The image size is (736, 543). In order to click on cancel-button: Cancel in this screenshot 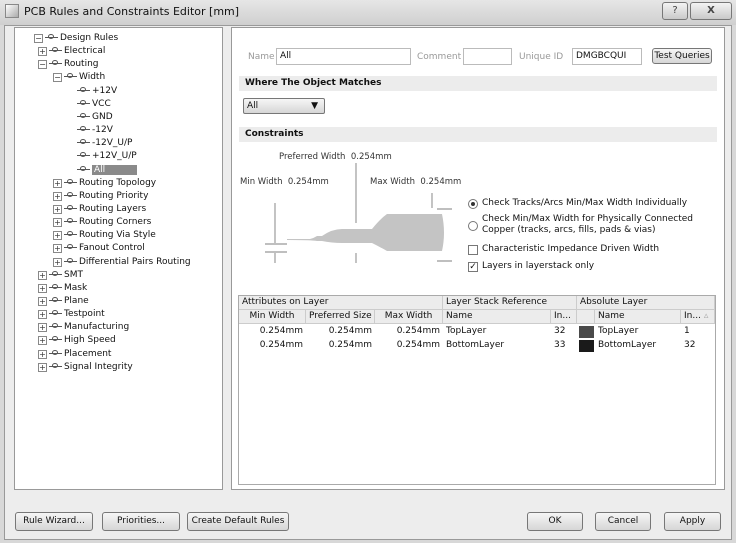, I will do `click(623, 521)`.